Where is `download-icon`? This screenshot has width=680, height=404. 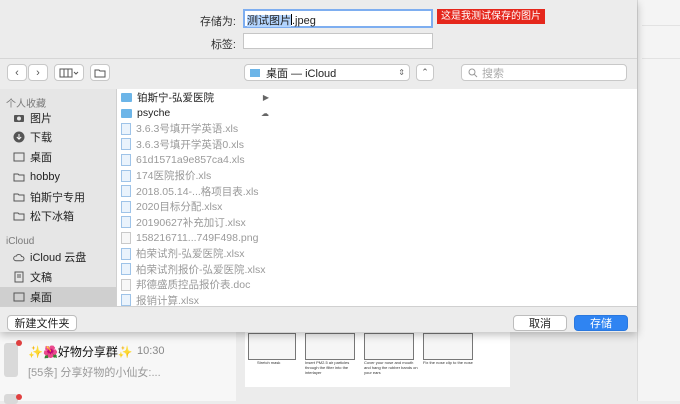
download-icon is located at coordinates (19, 137).